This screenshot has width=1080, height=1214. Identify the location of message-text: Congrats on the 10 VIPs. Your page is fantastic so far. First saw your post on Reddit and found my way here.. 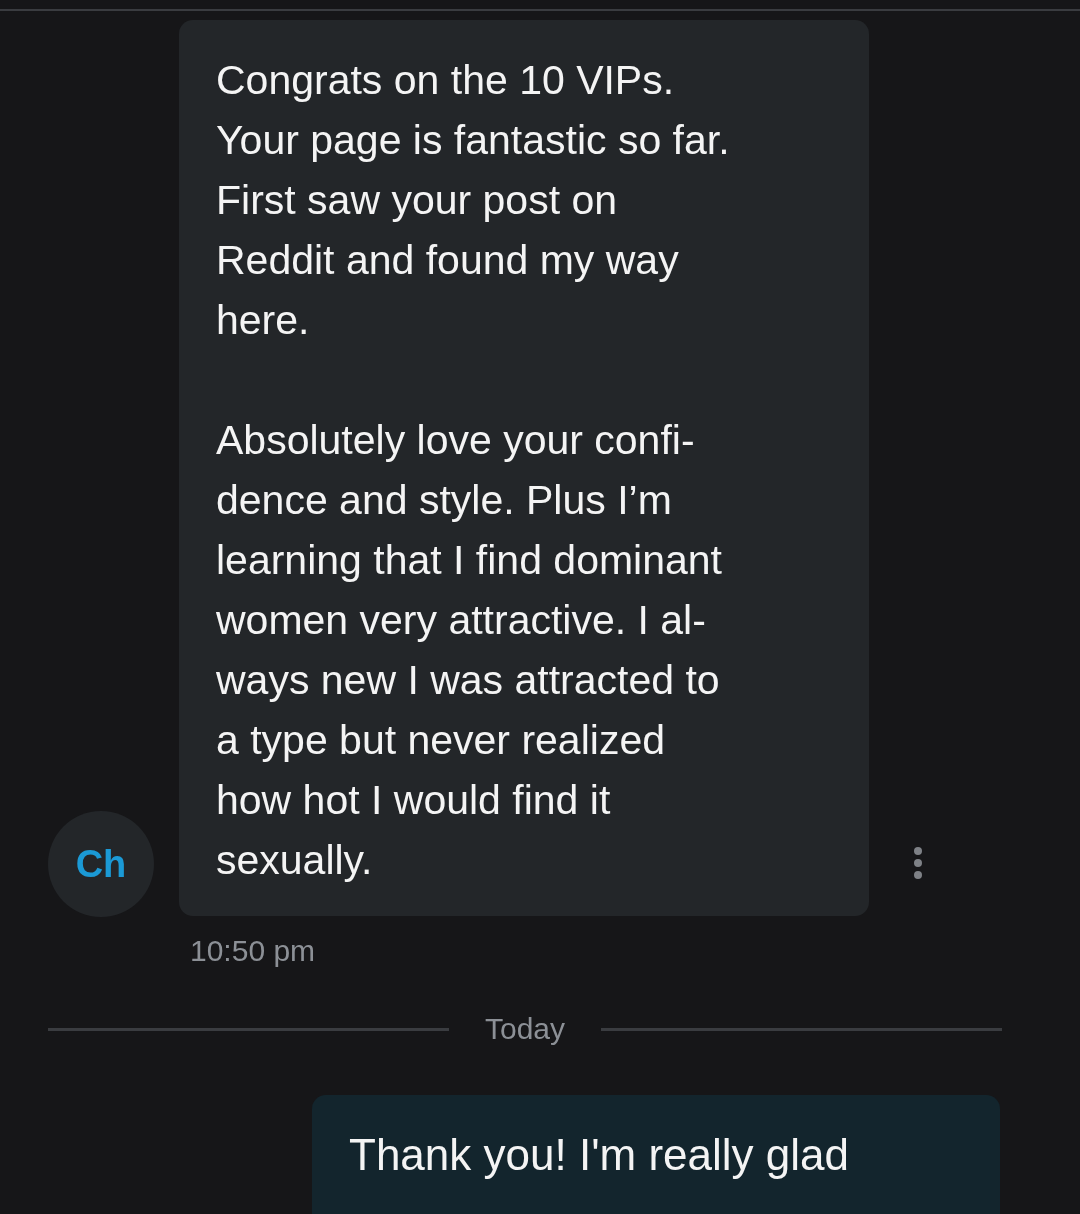
(473, 200).